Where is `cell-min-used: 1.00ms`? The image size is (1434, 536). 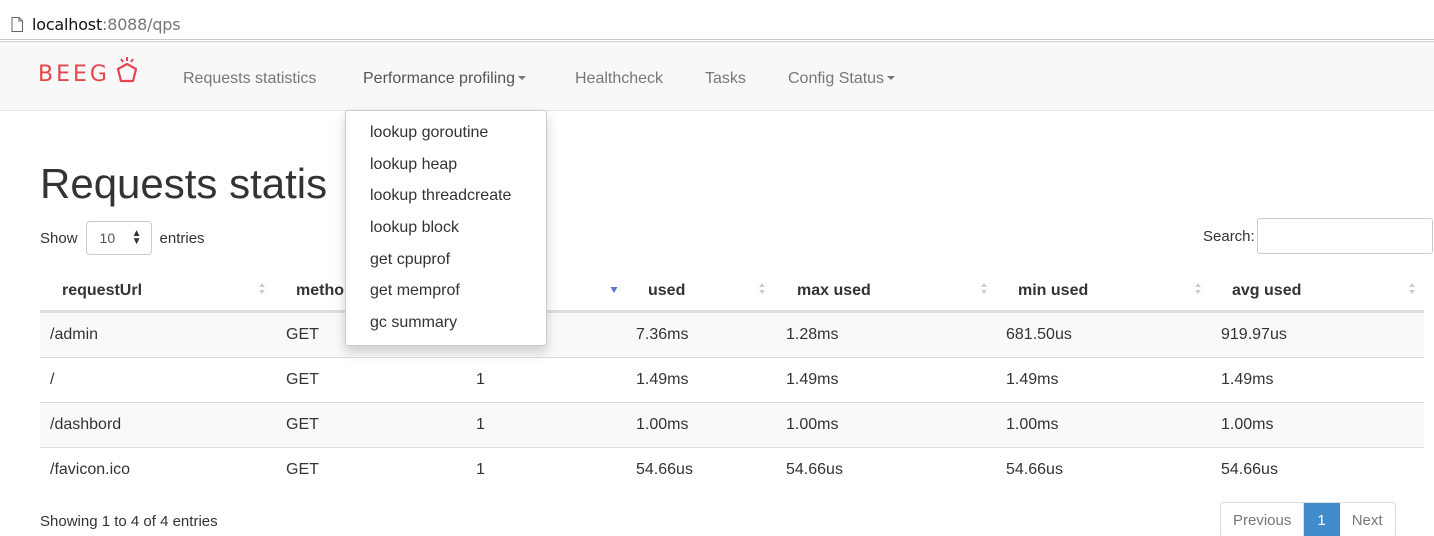 cell-min-used: 1.00ms is located at coordinates (1032, 424).